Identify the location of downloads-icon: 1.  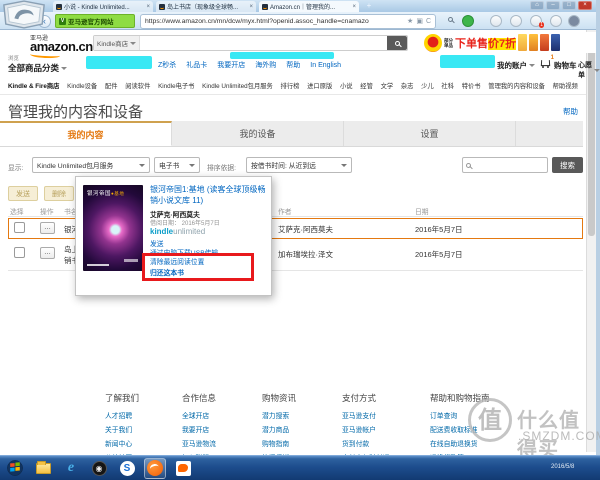
(537, 21).